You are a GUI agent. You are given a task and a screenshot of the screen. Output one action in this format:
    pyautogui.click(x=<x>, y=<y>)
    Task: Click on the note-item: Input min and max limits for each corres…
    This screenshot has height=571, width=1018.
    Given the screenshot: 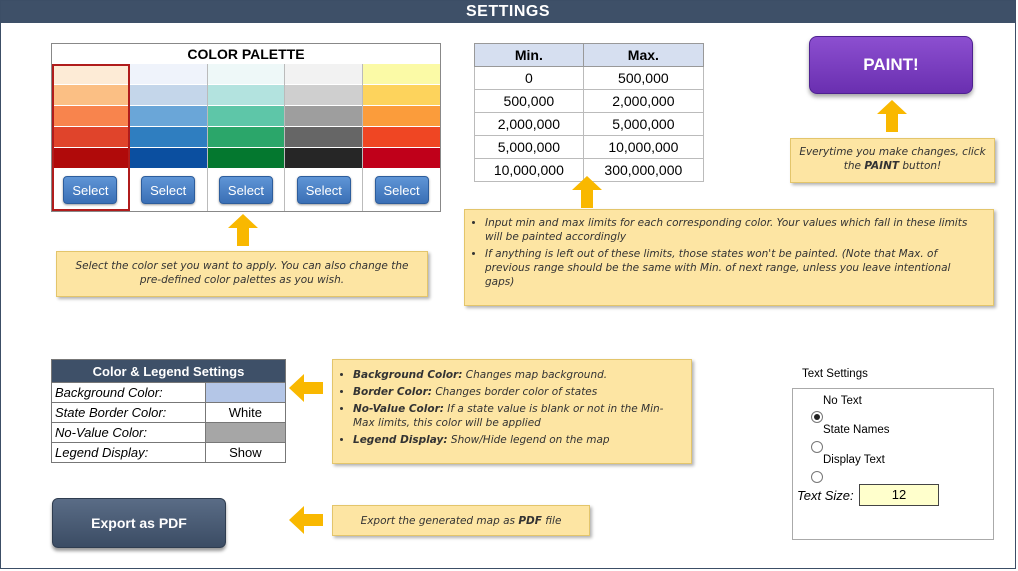 What is the action you would take?
    pyautogui.click(x=734, y=230)
    